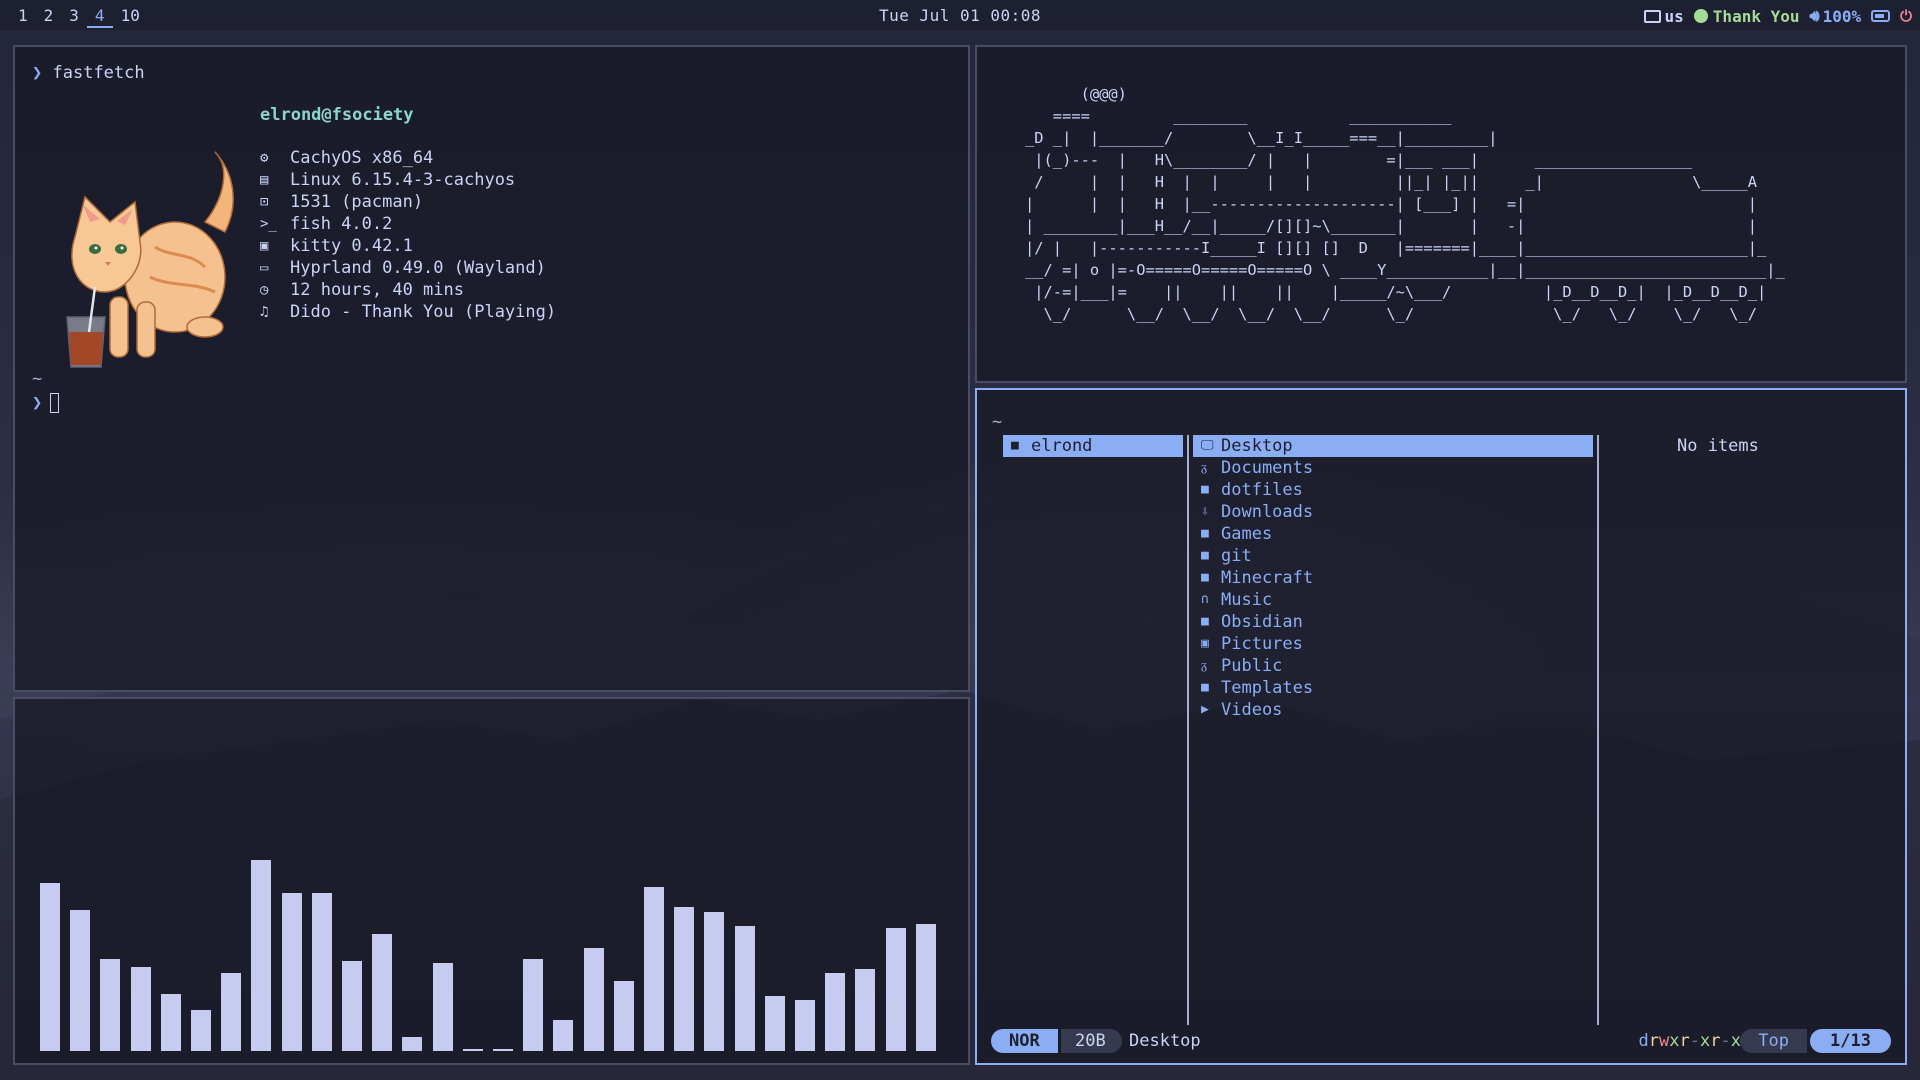 This screenshot has height=1080, width=1920. Describe the element at coordinates (1674, 16) in the screenshot. I see `keyboard-layout-label: us` at that location.